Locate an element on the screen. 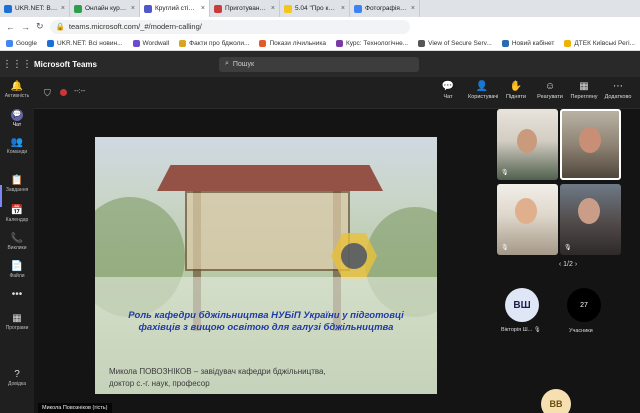 Image resolution: width=640 pixels, height=413 pixels. pager-text: 1/2 is located at coordinates (568, 264).